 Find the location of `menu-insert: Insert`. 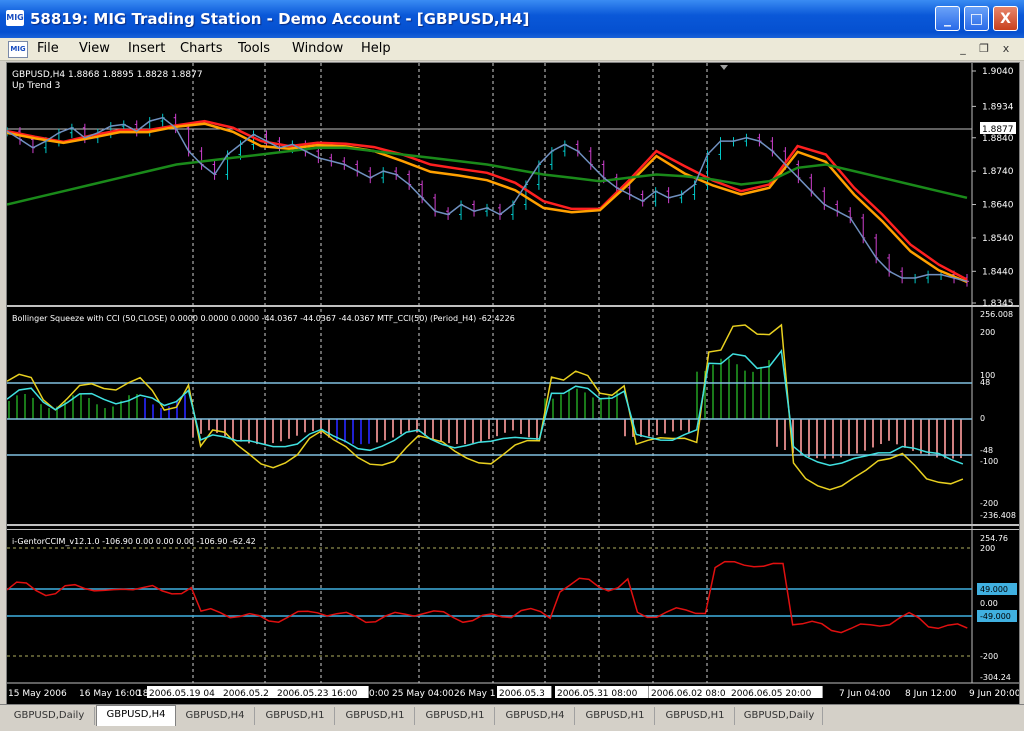

menu-insert: Insert is located at coordinates (146, 48).